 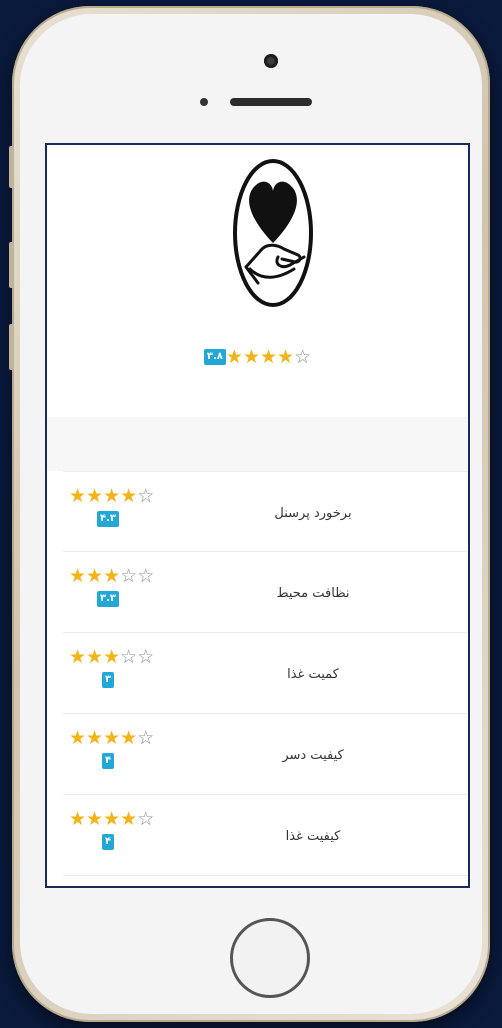 What do you see at coordinates (214, 357) in the screenshot?
I see `overall-score-badge: ۳.۸` at bounding box center [214, 357].